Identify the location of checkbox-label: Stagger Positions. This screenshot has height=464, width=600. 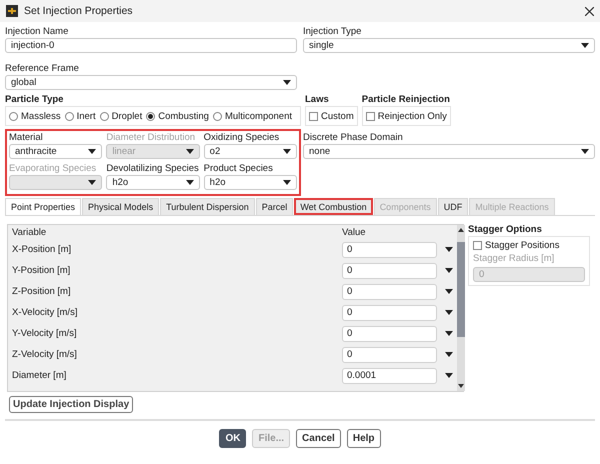
(522, 245).